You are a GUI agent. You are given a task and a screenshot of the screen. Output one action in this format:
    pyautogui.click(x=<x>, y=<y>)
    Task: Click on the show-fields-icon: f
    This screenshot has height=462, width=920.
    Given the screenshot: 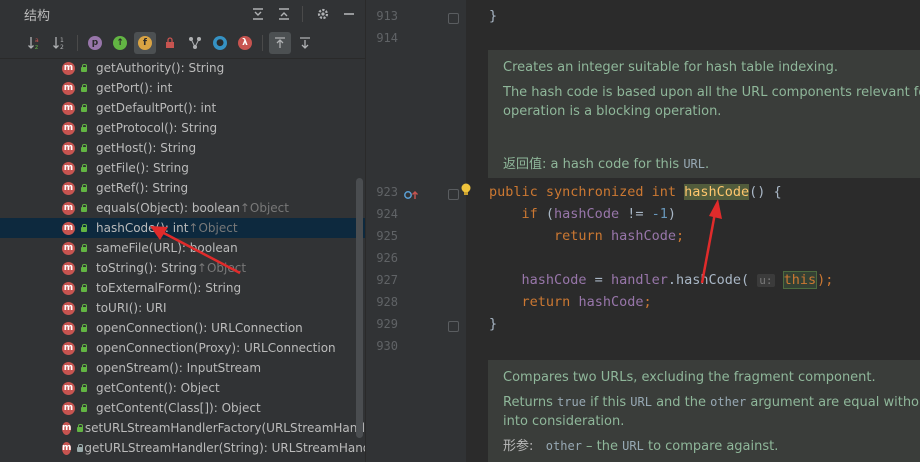 What is the action you would take?
    pyautogui.click(x=145, y=43)
    